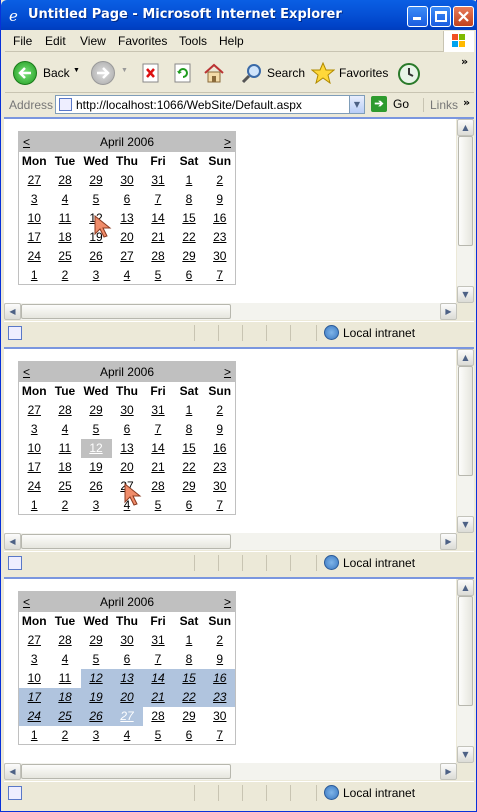  What do you see at coordinates (356, 104) in the screenshot?
I see `address-dropdown-icon: ▼` at bounding box center [356, 104].